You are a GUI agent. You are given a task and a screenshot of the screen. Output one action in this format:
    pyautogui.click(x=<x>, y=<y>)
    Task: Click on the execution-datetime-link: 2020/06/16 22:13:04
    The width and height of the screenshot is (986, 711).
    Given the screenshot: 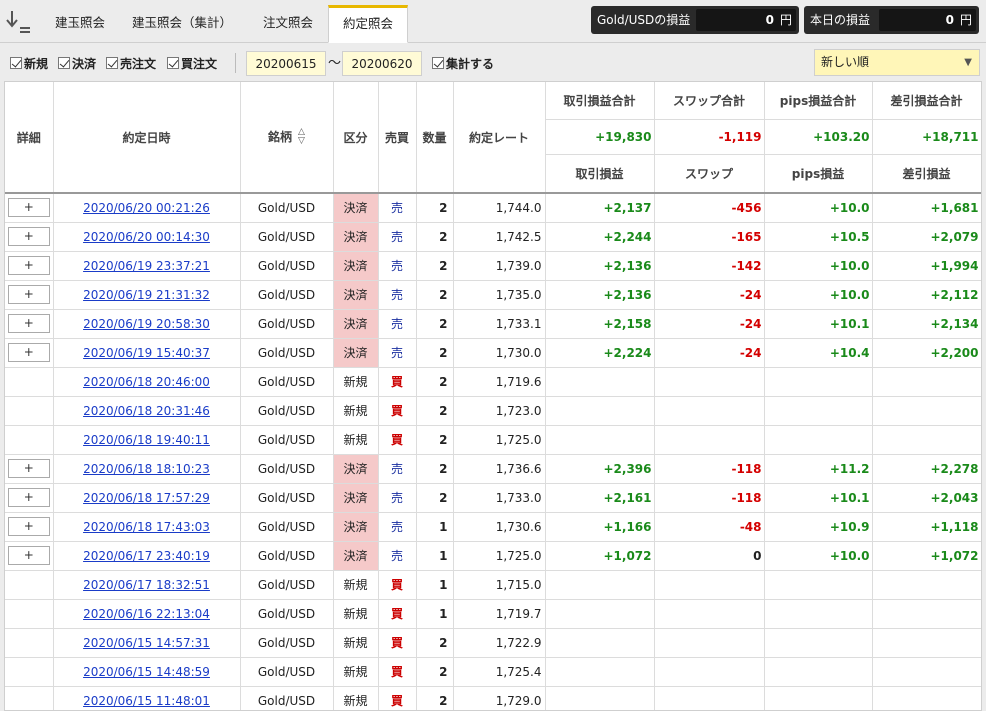 What is the action you would take?
    pyautogui.click(x=146, y=614)
    